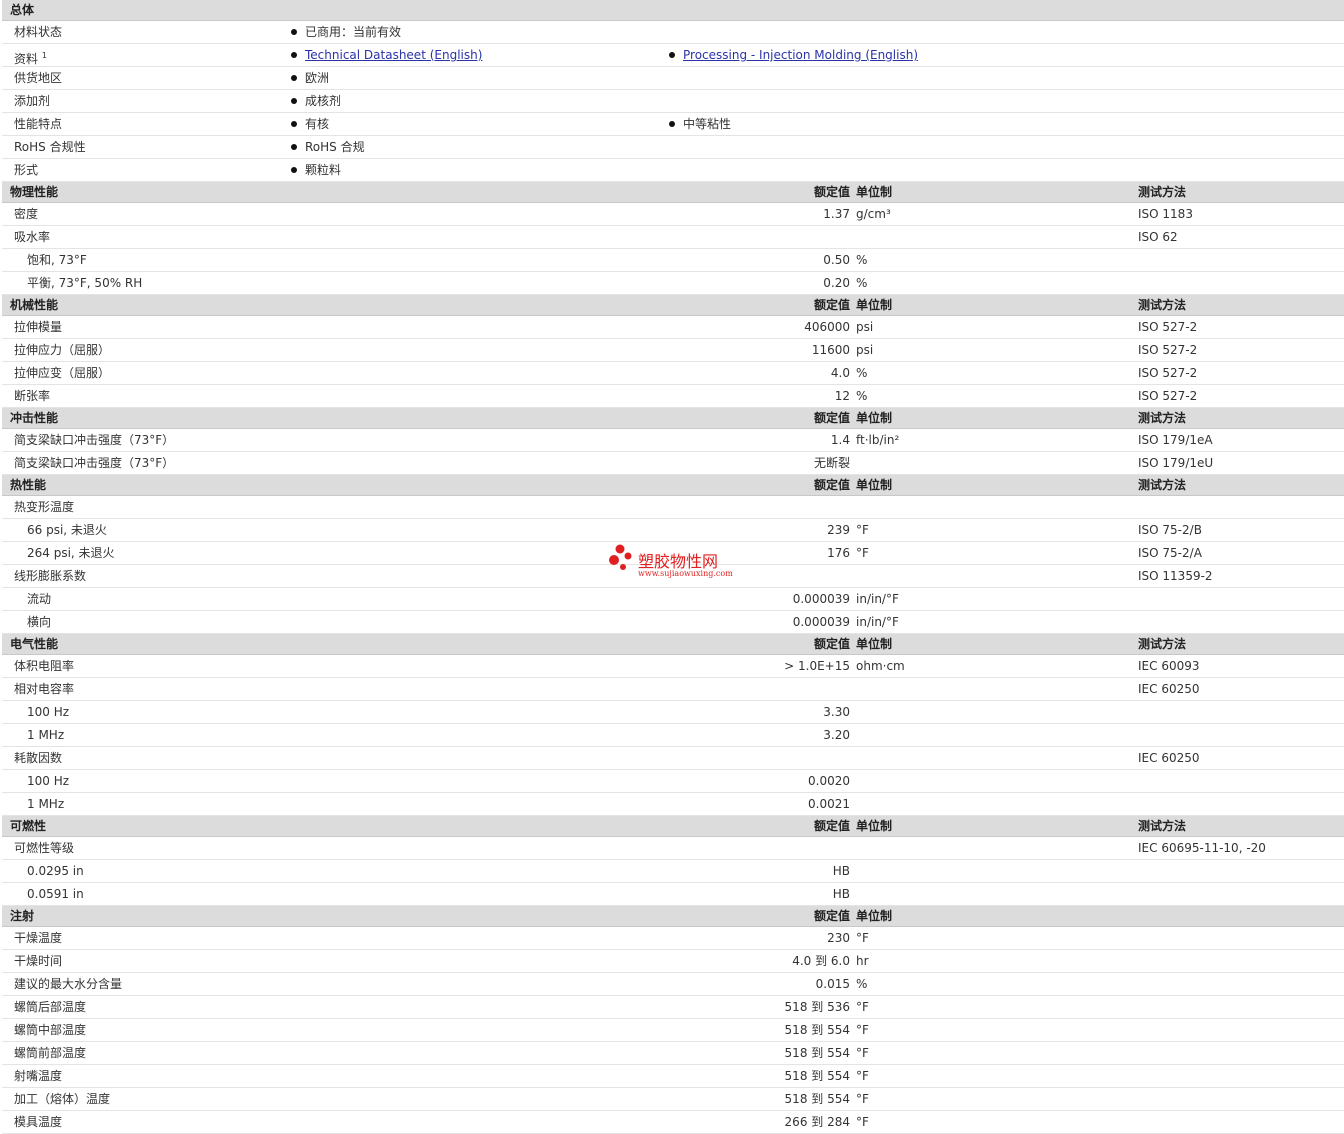 This screenshot has height=1134, width=1344. What do you see at coordinates (393, 55) in the screenshot?
I see `document-link: Technical Datasheet (English)` at bounding box center [393, 55].